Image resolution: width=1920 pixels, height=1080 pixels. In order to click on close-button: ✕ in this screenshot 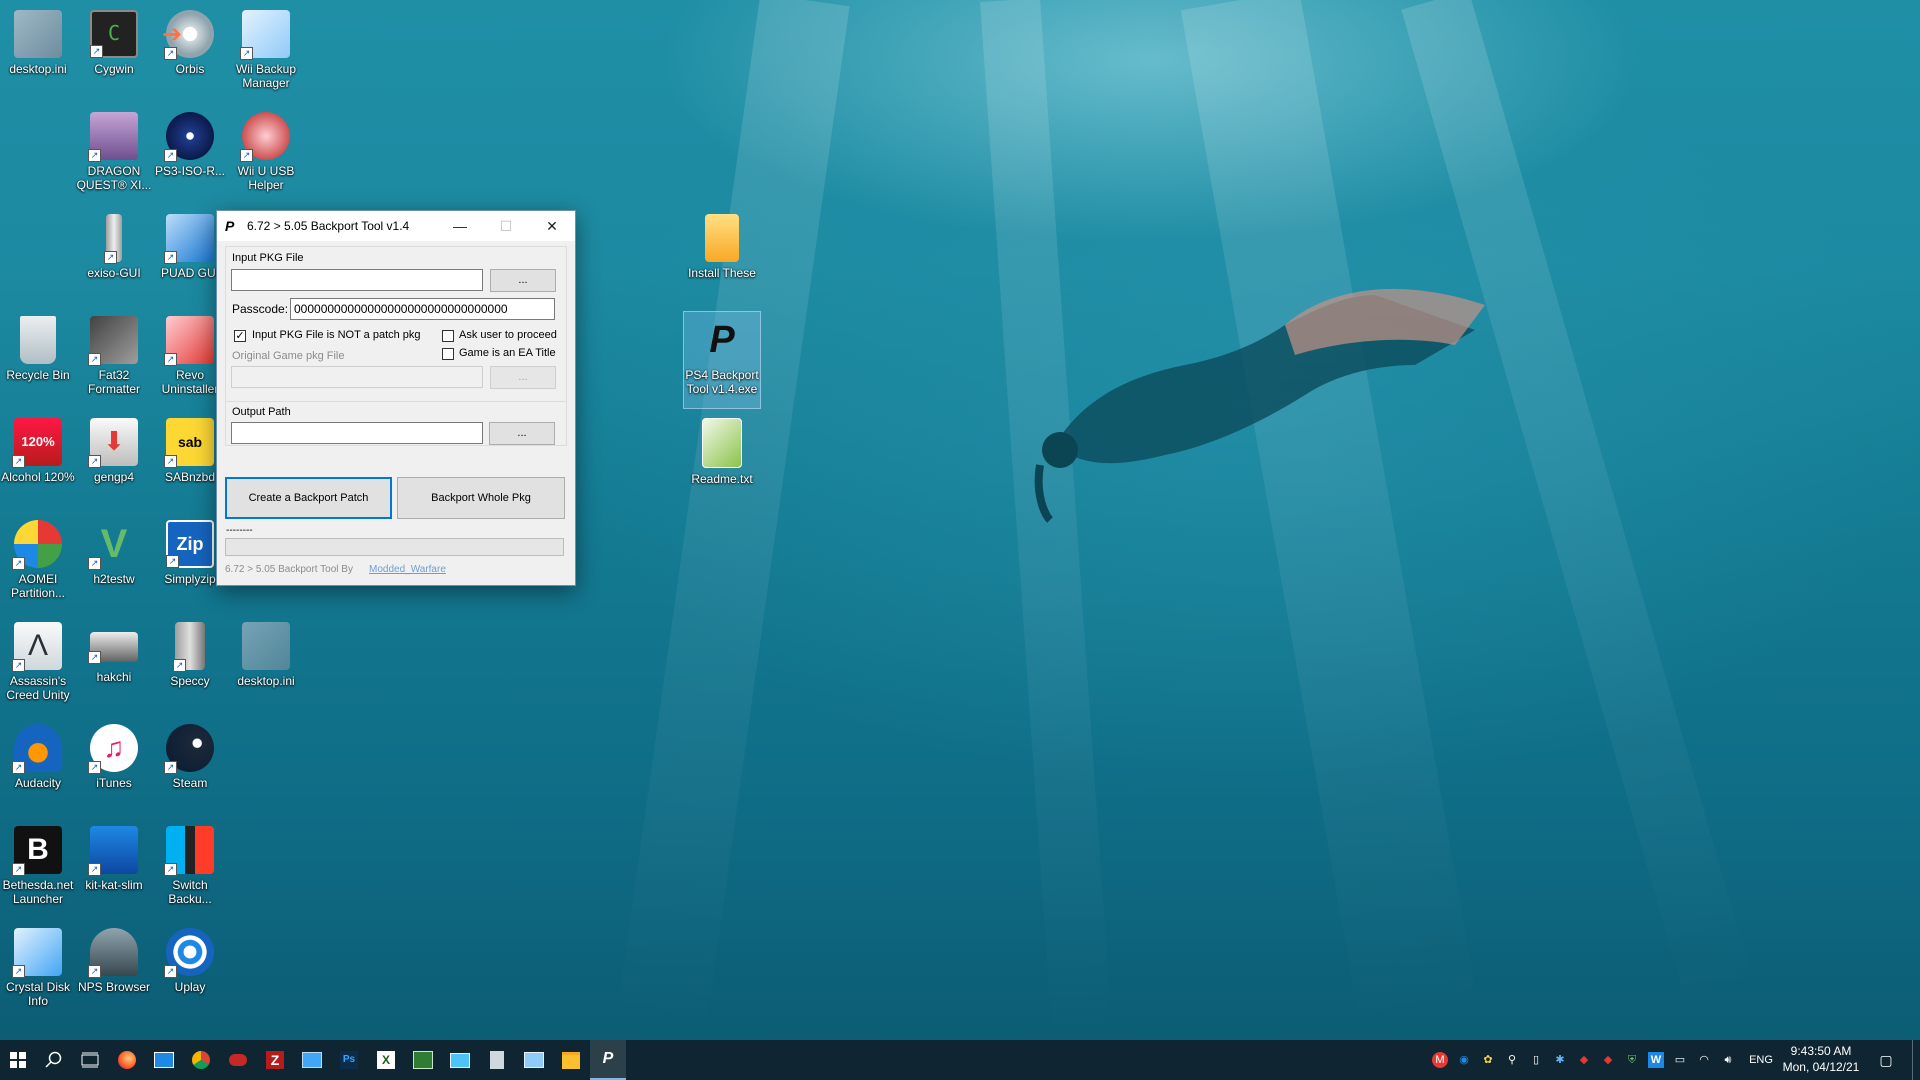, I will do `click(552, 226)`.